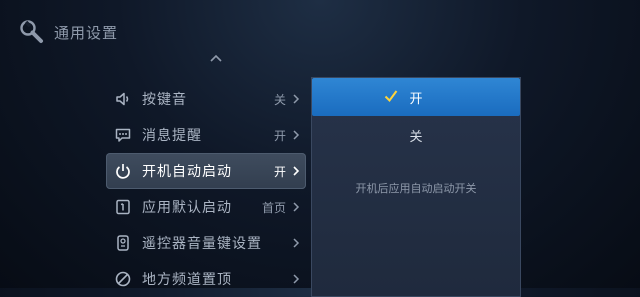  What do you see at coordinates (273, 207) in the screenshot?
I see `menu-item-value: 首页` at bounding box center [273, 207].